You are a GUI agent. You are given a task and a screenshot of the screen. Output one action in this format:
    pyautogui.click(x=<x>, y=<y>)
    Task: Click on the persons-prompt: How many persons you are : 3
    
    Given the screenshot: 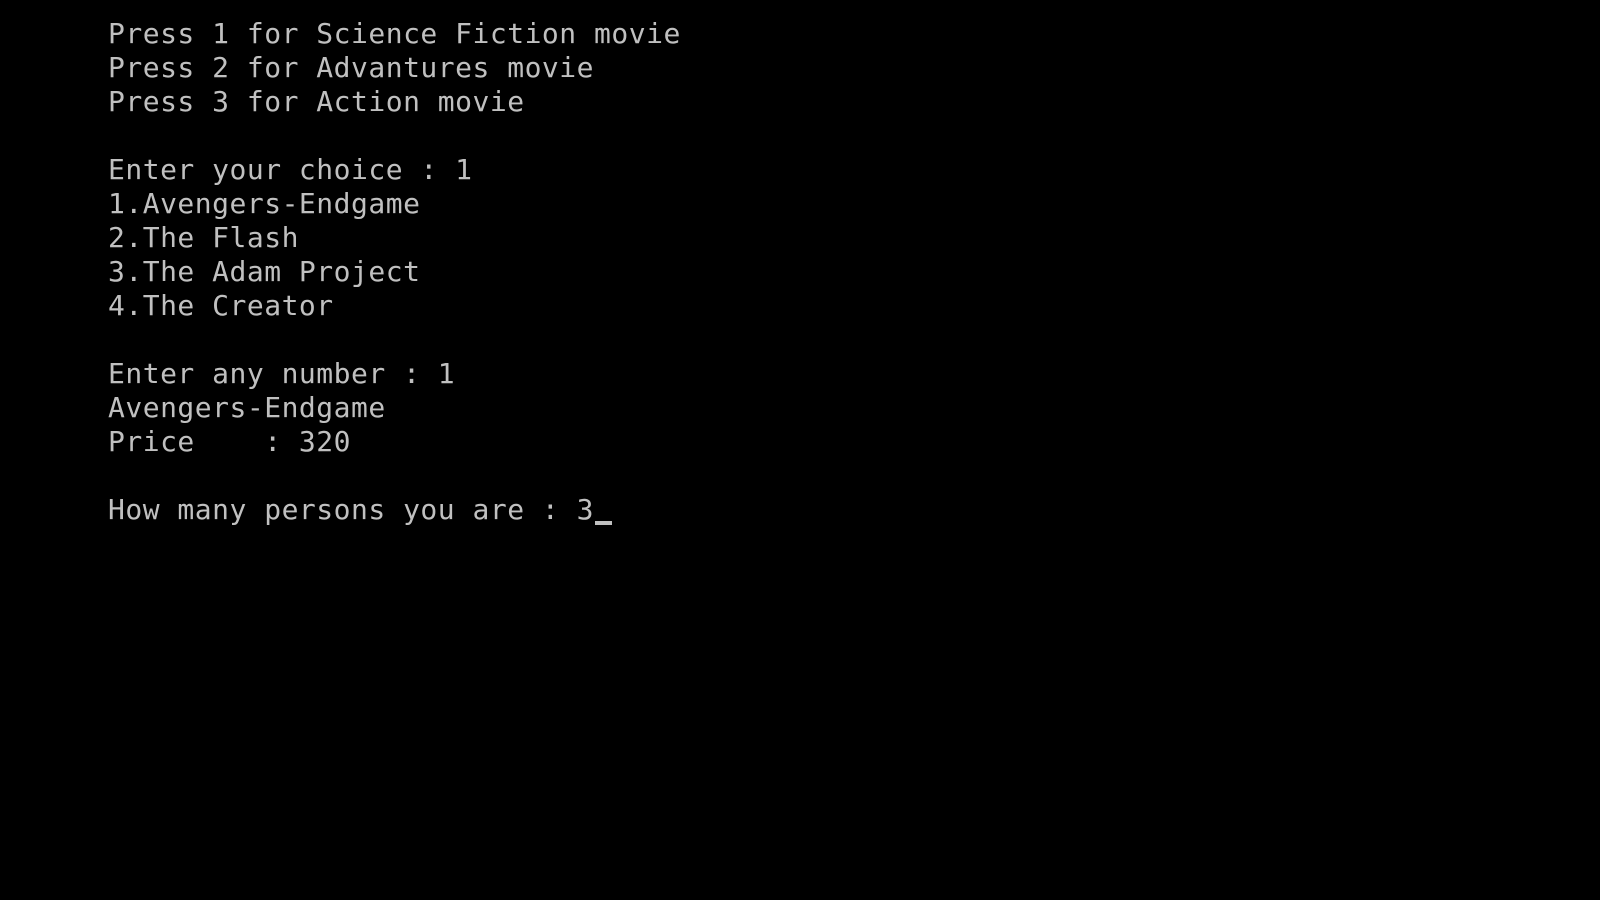 What is the action you would take?
    pyautogui.click(x=351, y=509)
    